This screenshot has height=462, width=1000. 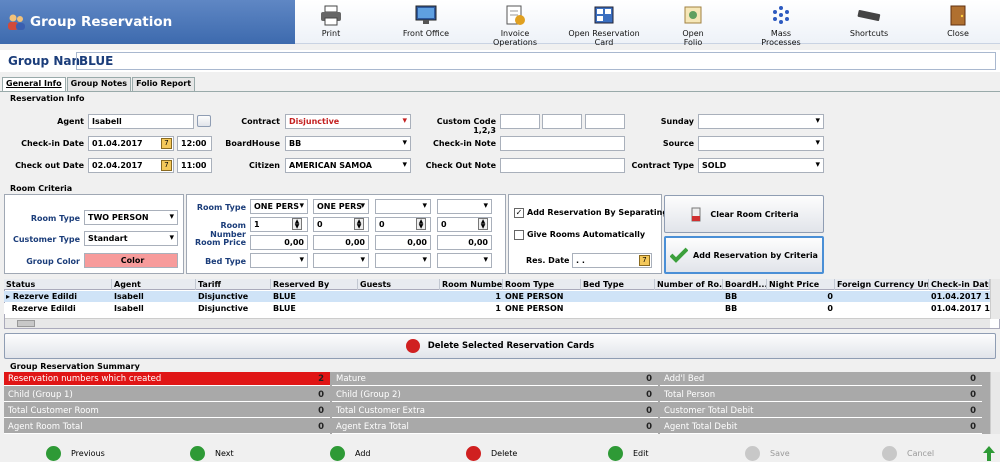 What do you see at coordinates (562, 143) in the screenshot?
I see `checkin-note-field` at bounding box center [562, 143].